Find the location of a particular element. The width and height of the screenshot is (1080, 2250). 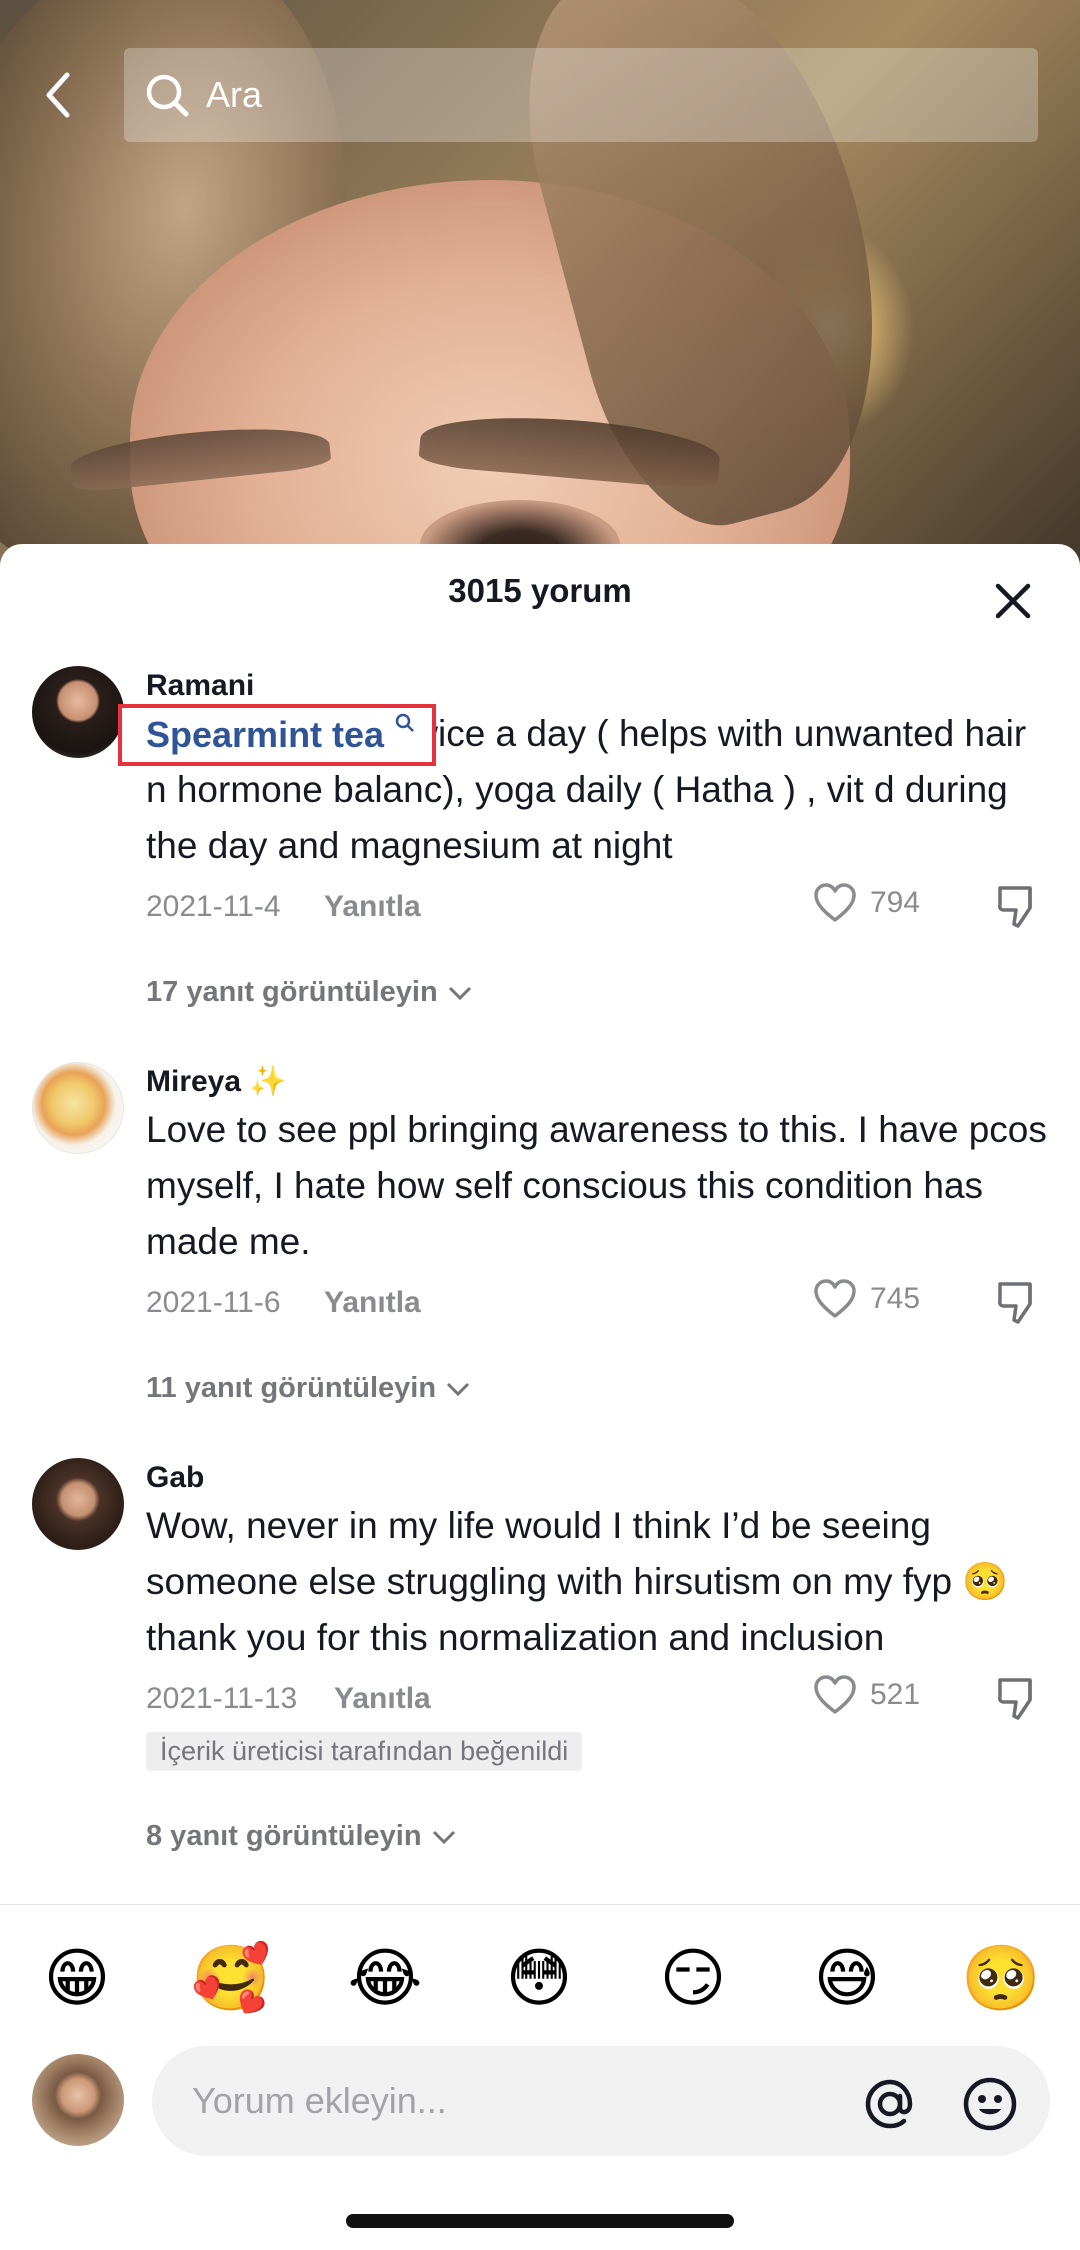

view-replies-label: 8 yanıt görüntüleyin is located at coordinates (284, 1836).